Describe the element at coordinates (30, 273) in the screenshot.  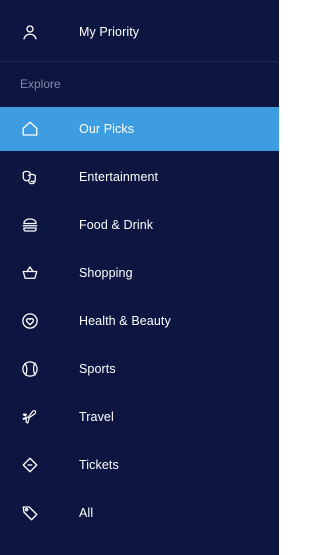
I see `basket-icon` at that location.